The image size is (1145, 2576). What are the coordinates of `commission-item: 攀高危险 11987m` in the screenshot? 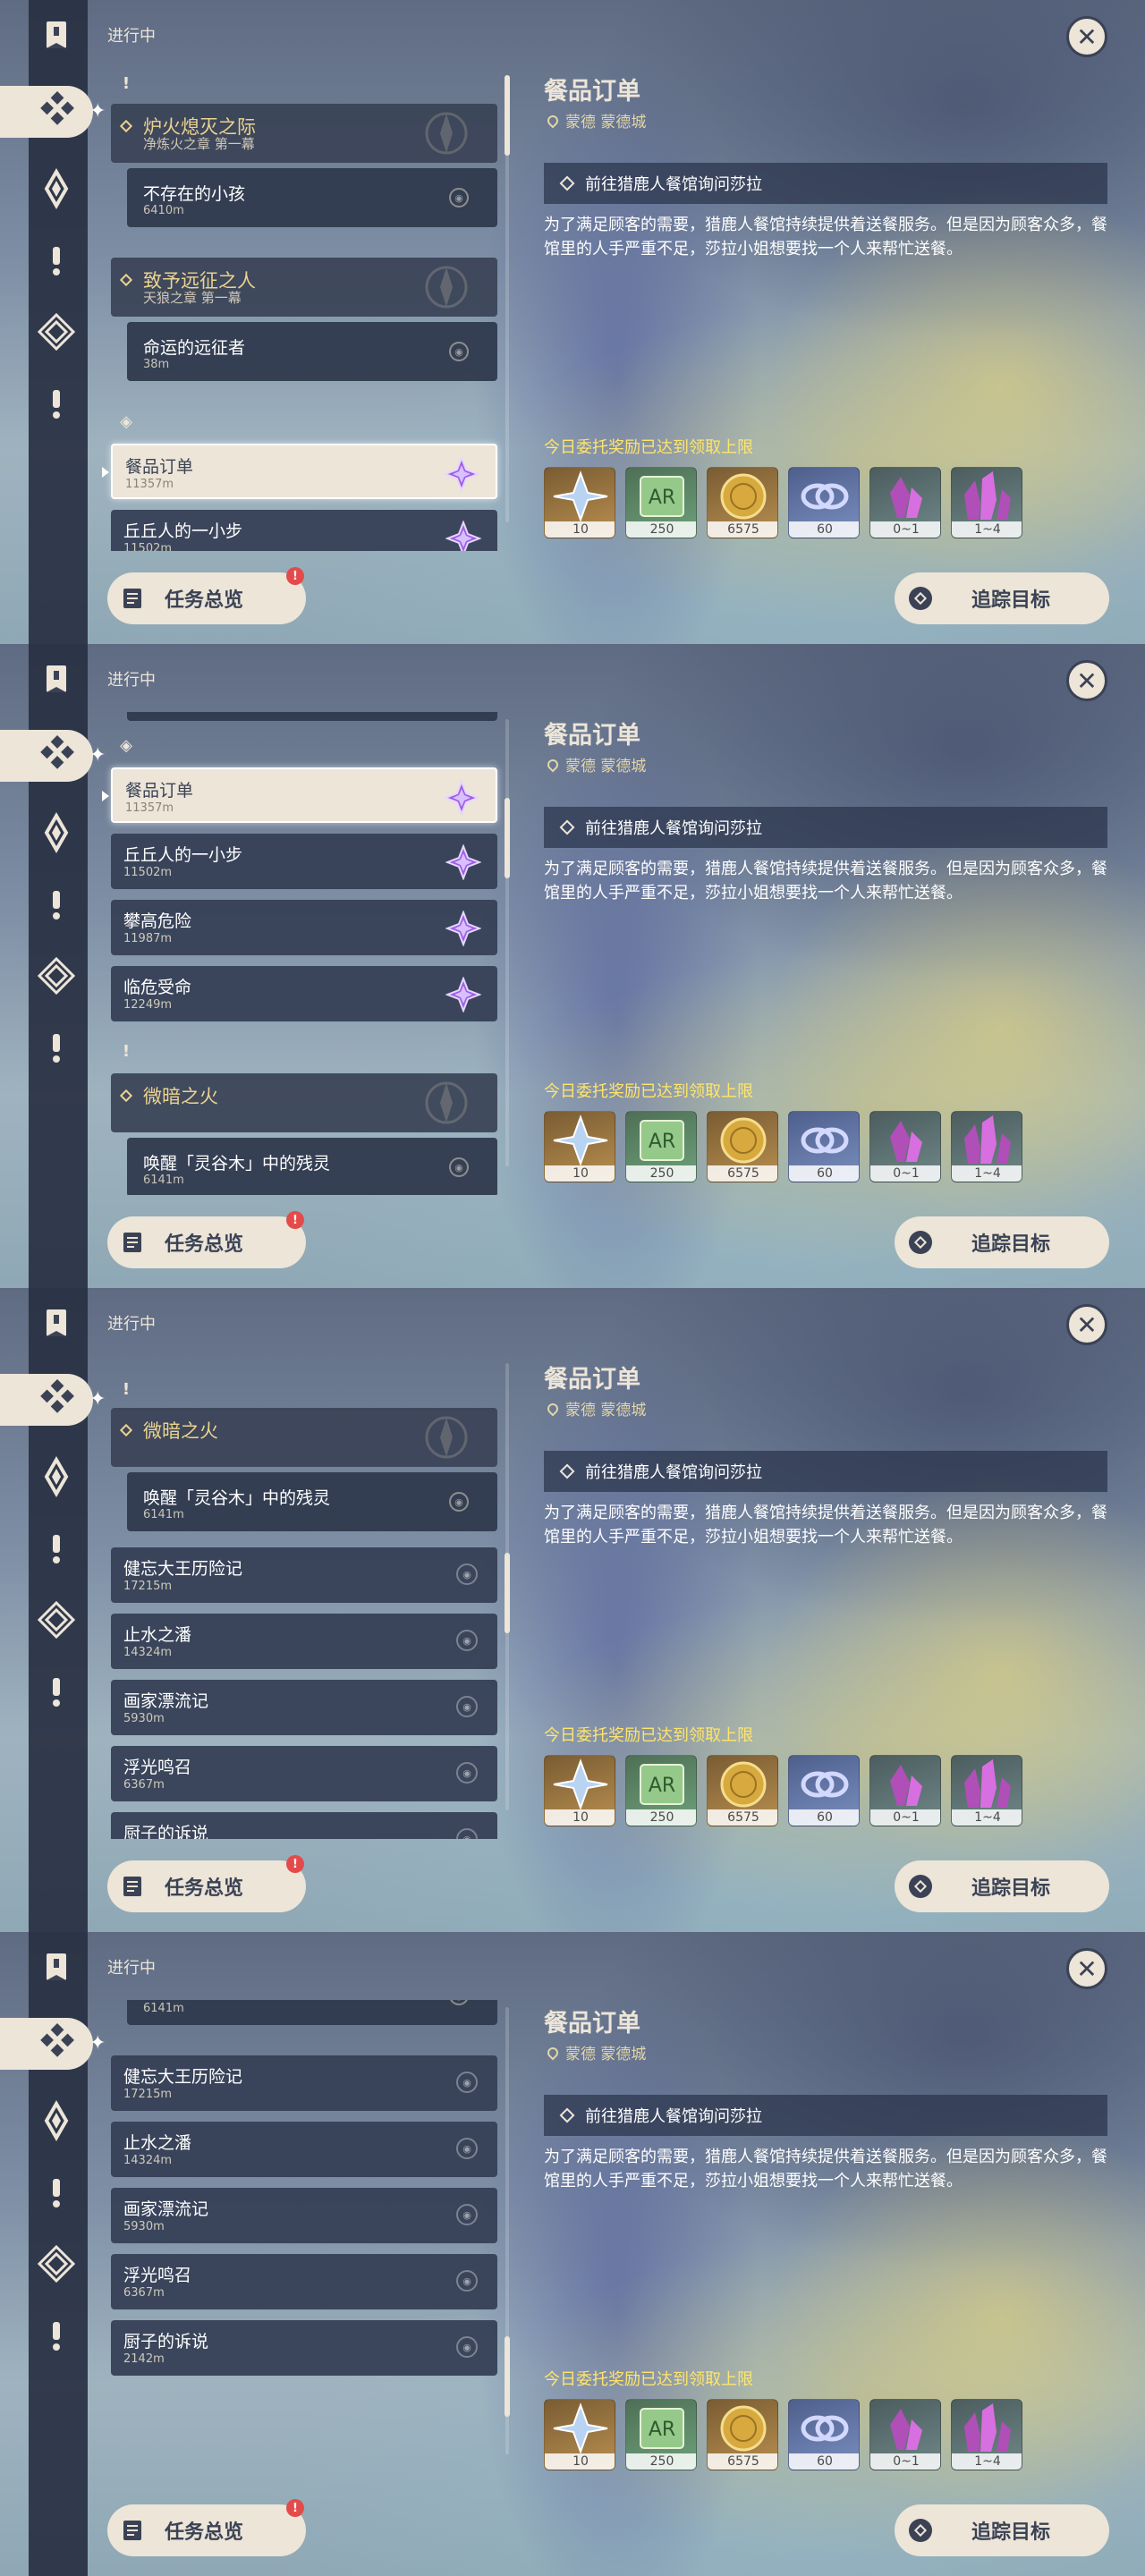 It's located at (304, 927).